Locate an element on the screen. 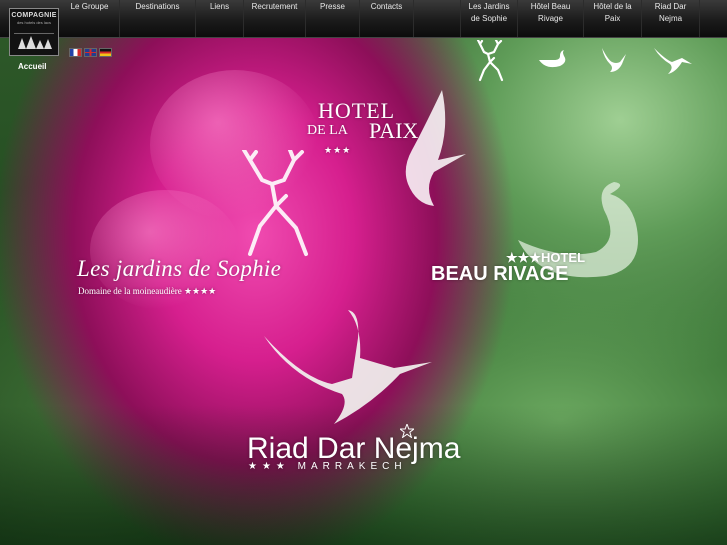 This screenshot has width=727, height=545. company-logo: COMPAGNIE des hotels des lacs is located at coordinates (34, 32).